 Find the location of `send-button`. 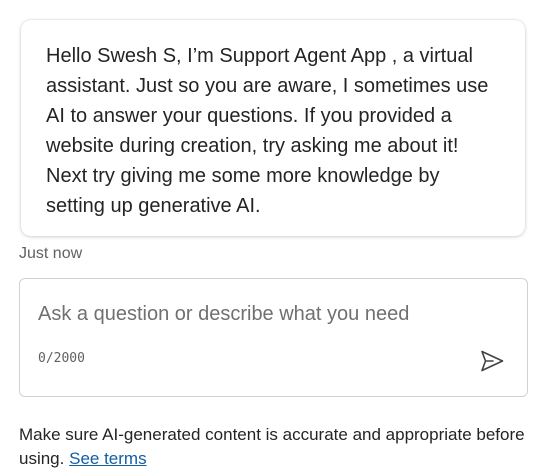

send-button is located at coordinates (492, 361).